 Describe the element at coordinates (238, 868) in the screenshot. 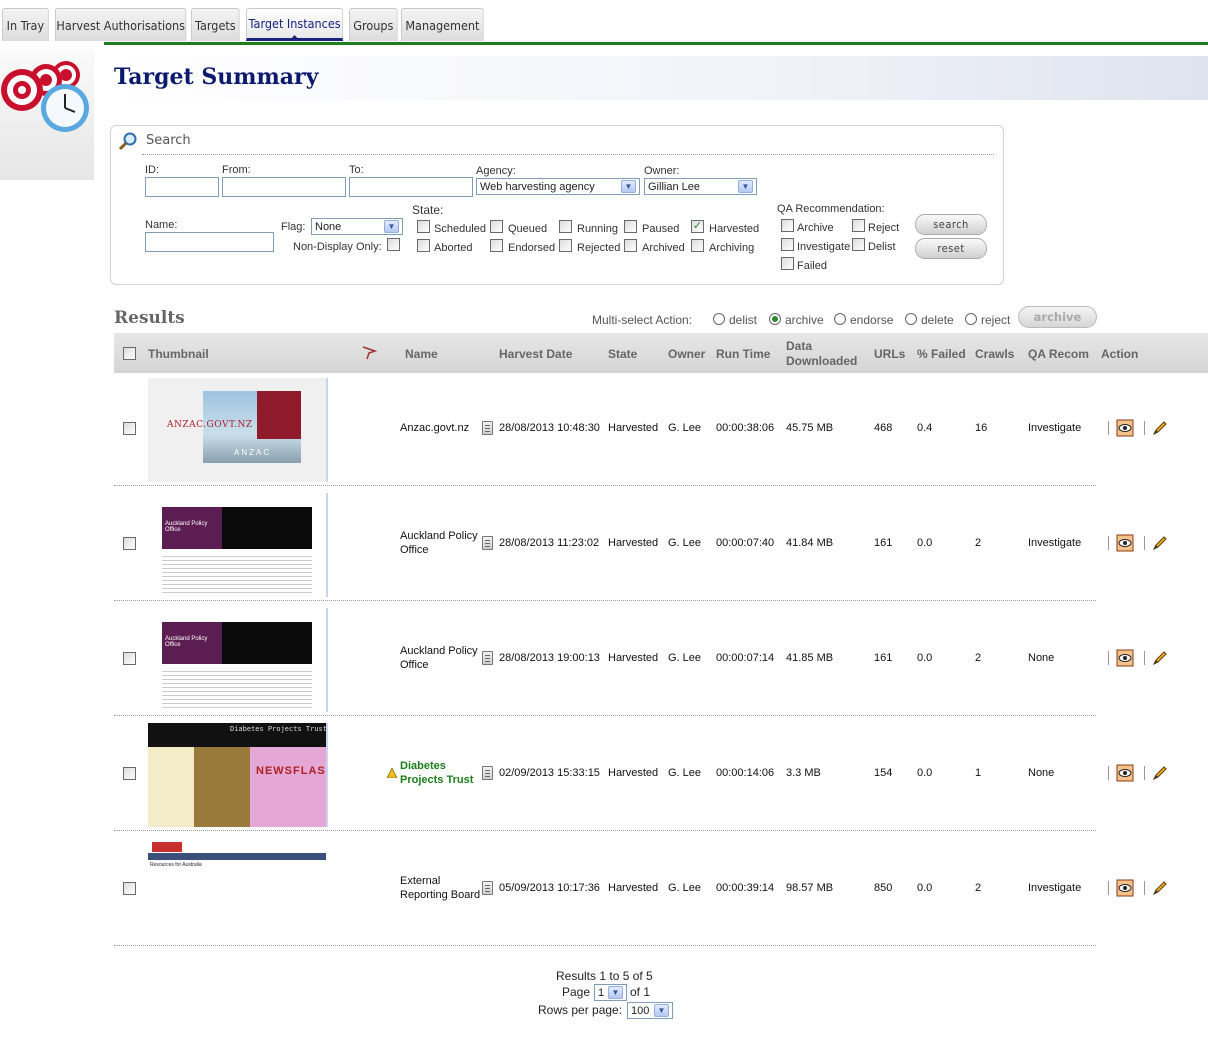

I see `thumbnail-external-reporting: Resources for Australia` at that location.